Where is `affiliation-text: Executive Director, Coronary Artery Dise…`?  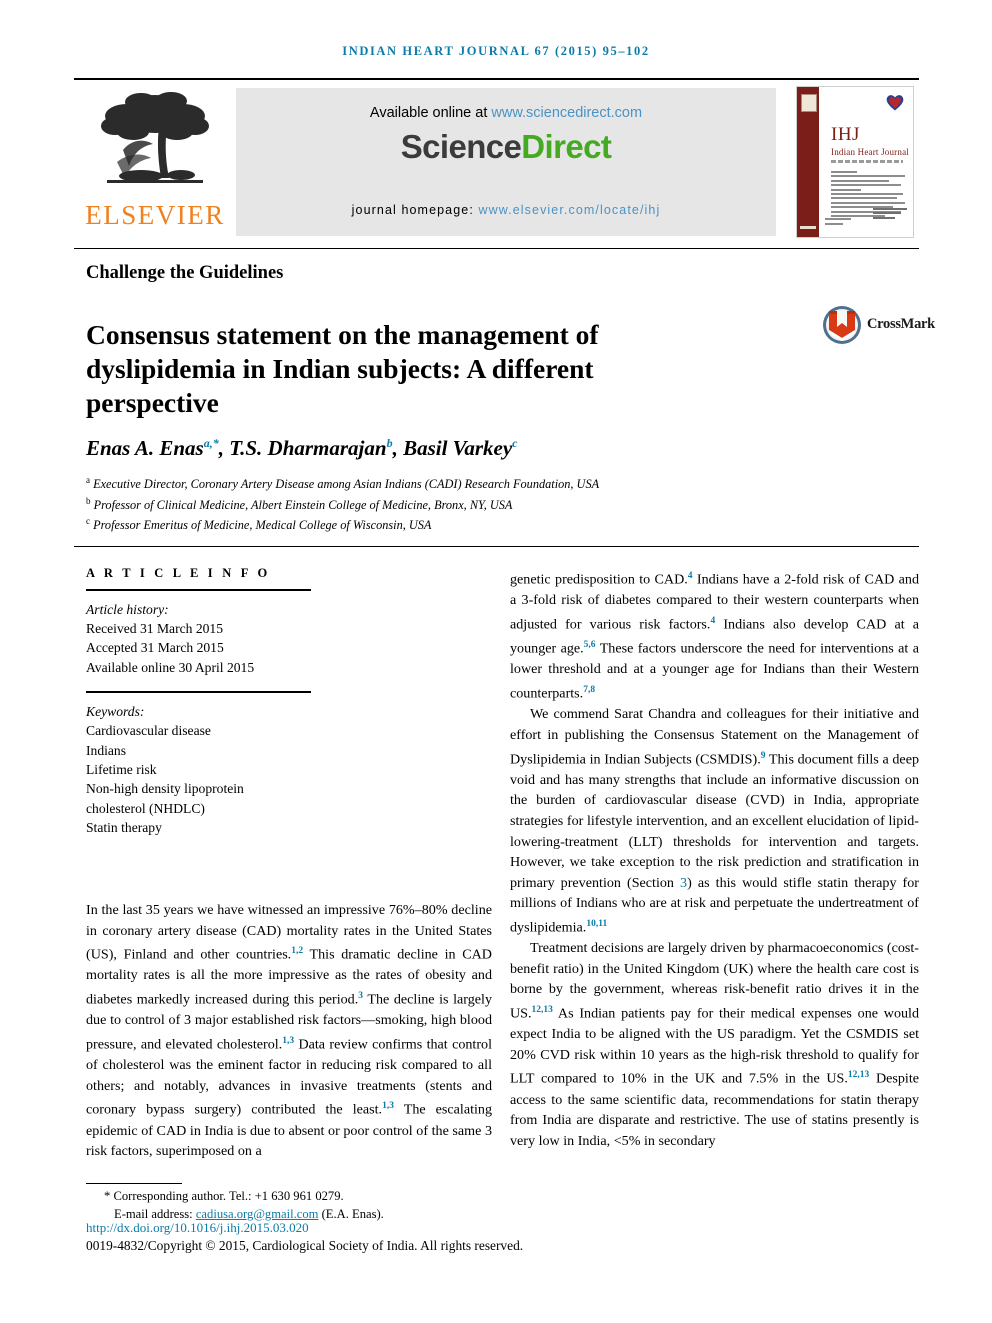 affiliation-text: Executive Director, Coronary Artery Dise… is located at coordinates (346, 484).